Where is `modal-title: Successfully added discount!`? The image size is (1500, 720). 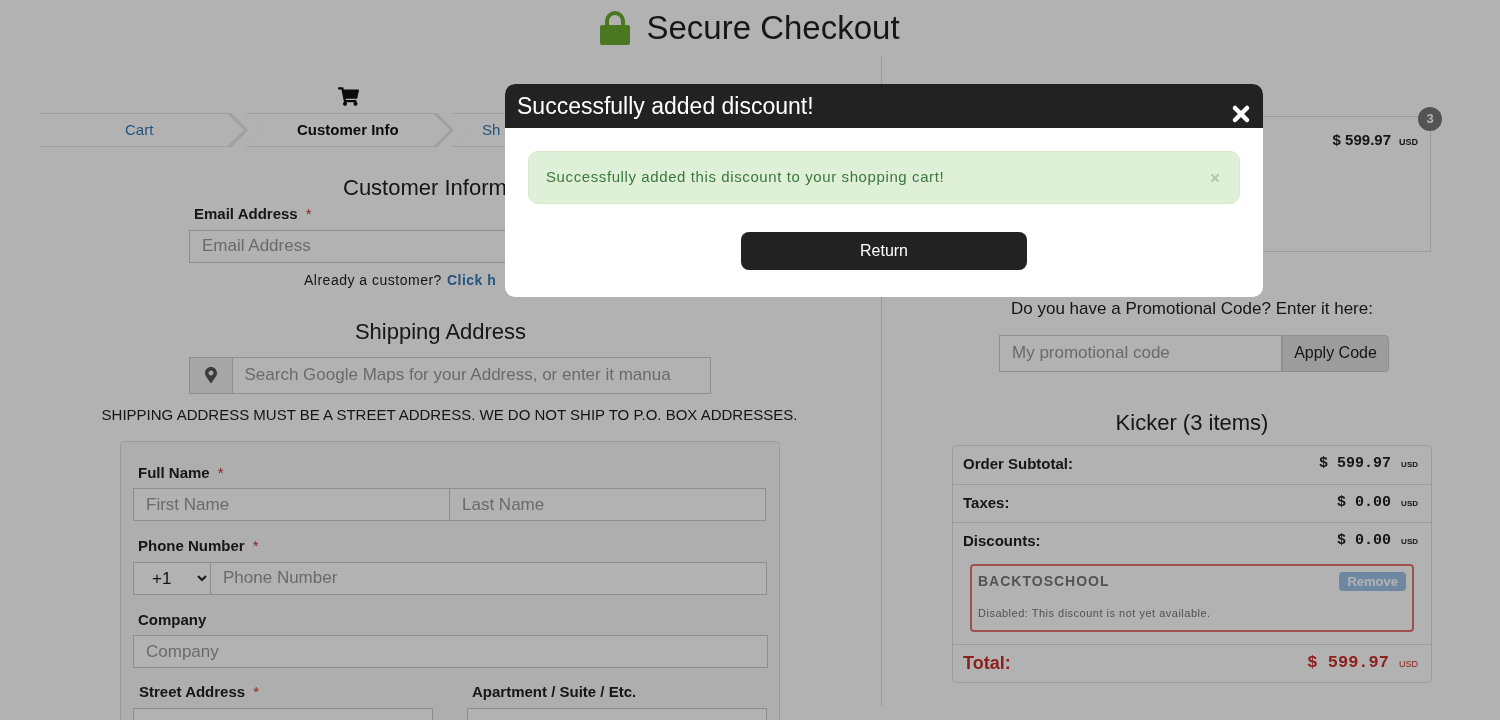
modal-title: Successfully added discount! is located at coordinates (665, 106).